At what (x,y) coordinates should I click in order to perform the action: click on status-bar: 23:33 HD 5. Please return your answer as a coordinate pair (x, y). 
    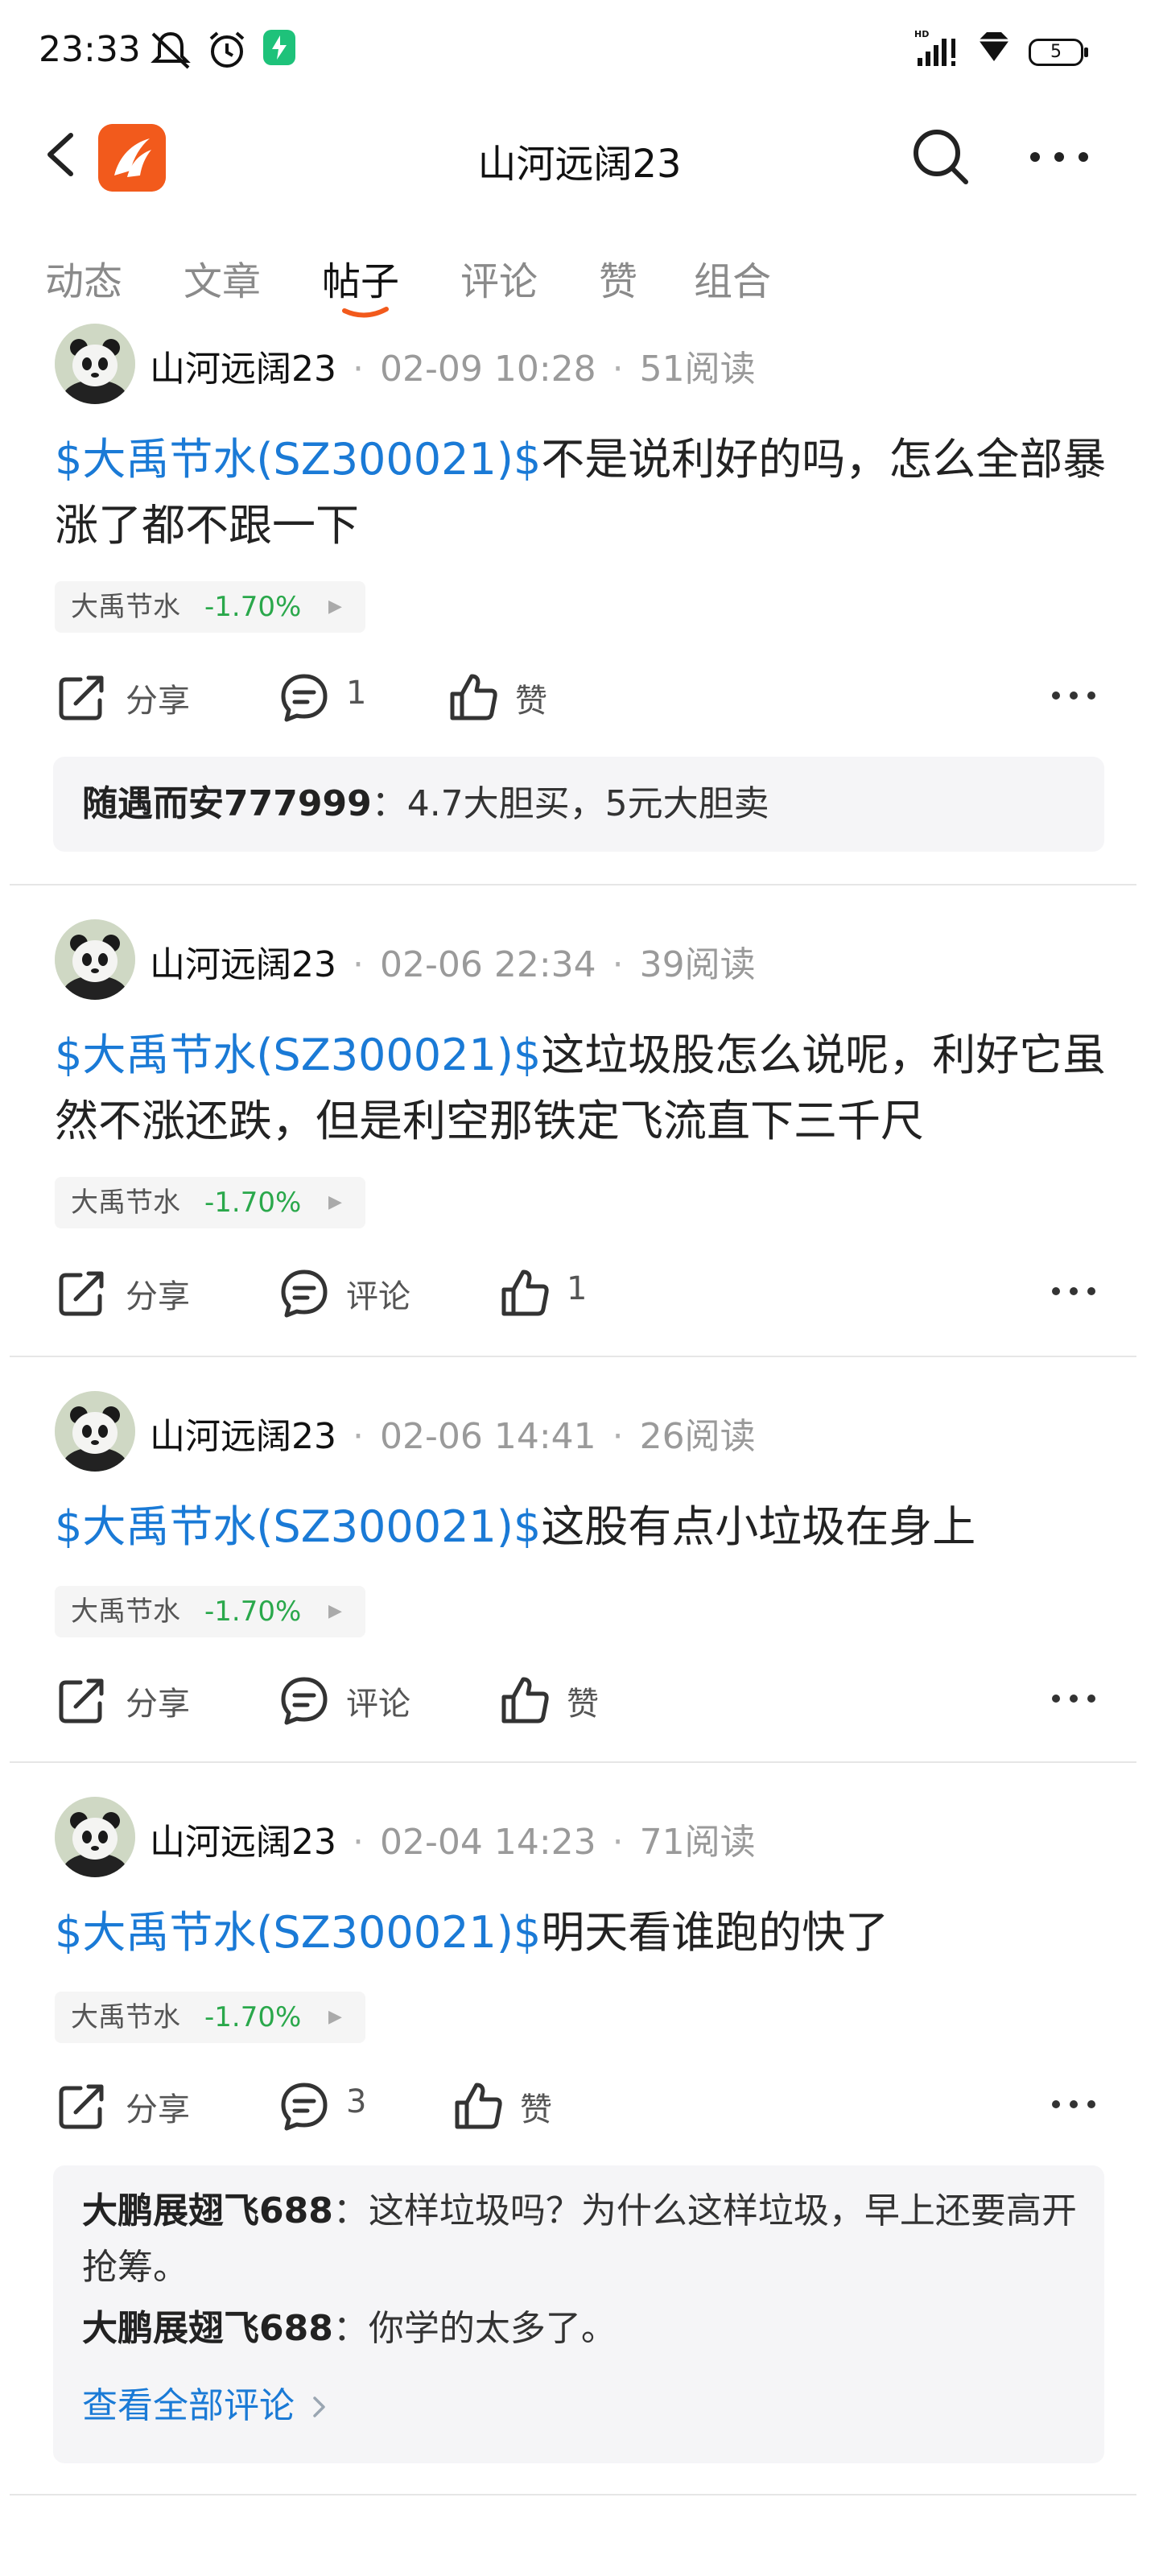
    Looking at the image, I should click on (579, 48).